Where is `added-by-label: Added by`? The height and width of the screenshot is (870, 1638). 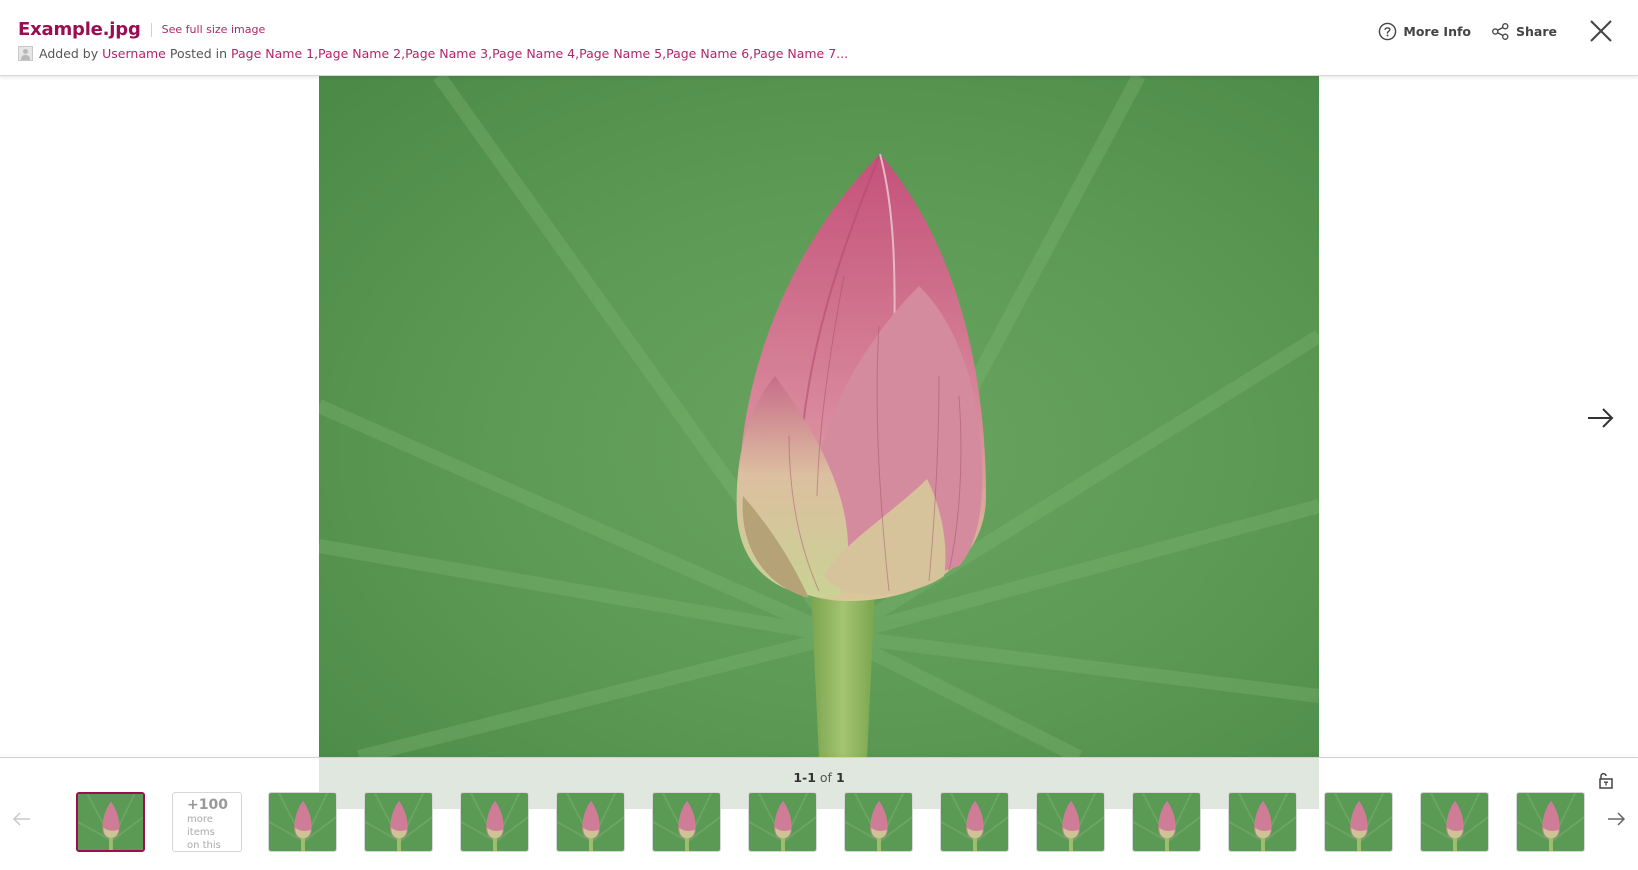
added-by-label: Added by is located at coordinates (69, 53).